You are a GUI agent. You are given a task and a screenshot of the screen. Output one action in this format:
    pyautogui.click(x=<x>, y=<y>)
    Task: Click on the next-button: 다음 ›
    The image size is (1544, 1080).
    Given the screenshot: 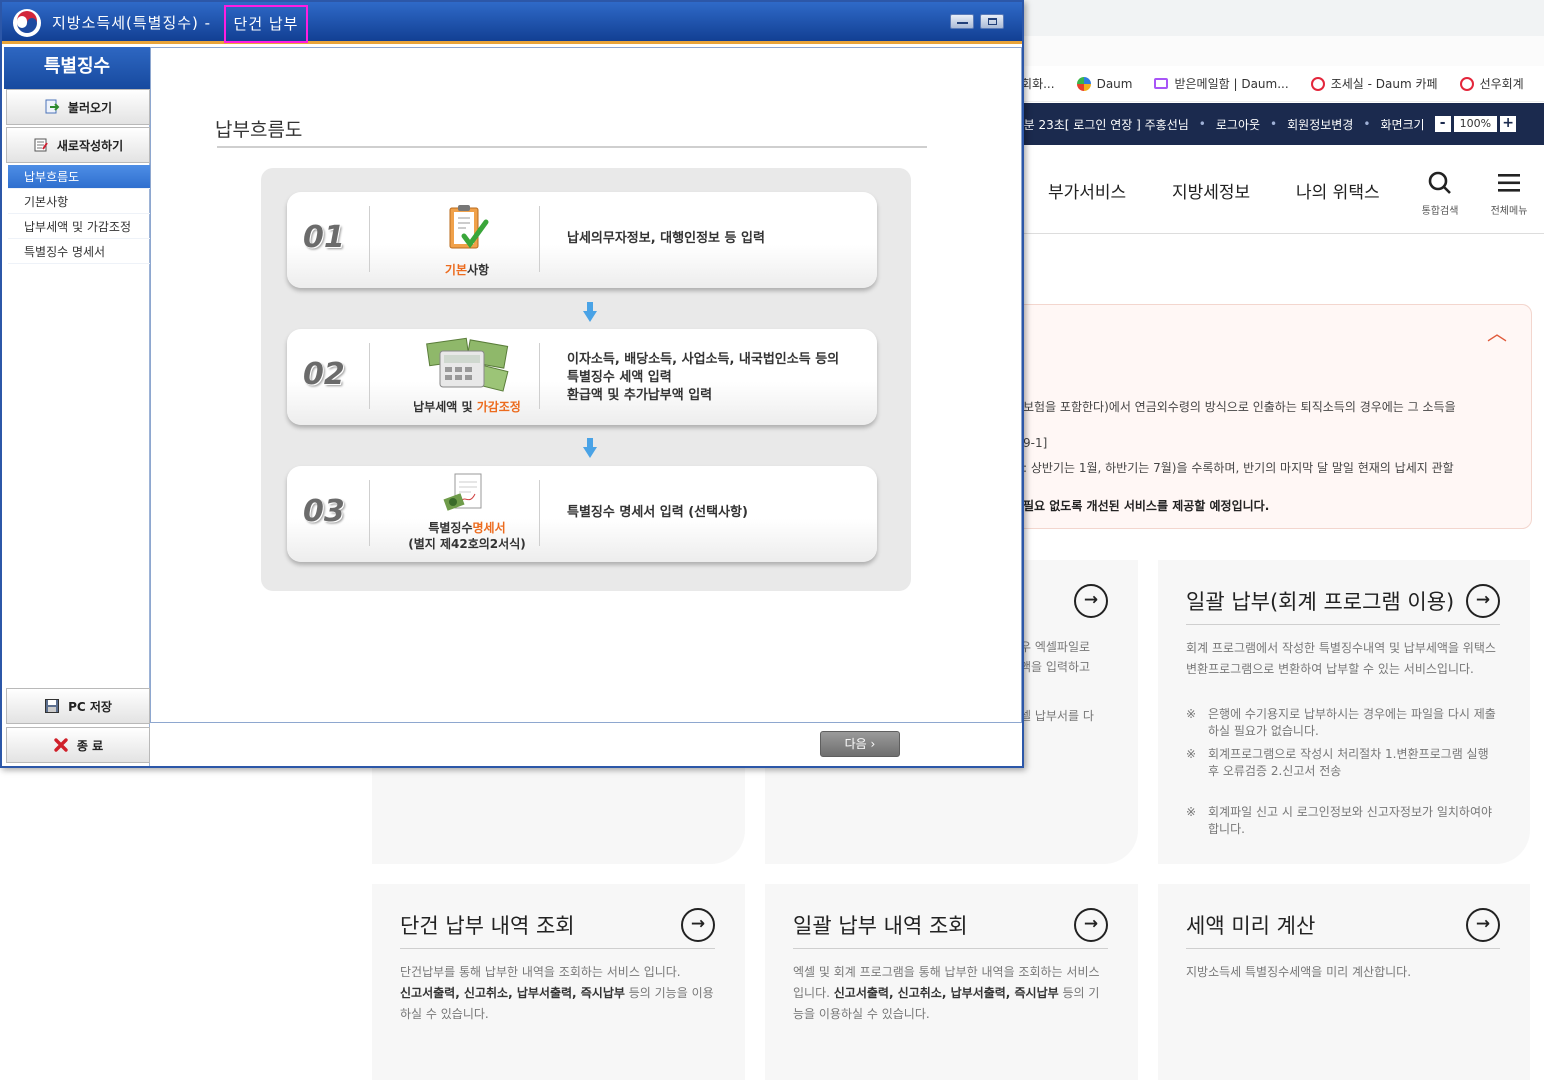 What is the action you would take?
    pyautogui.click(x=860, y=744)
    